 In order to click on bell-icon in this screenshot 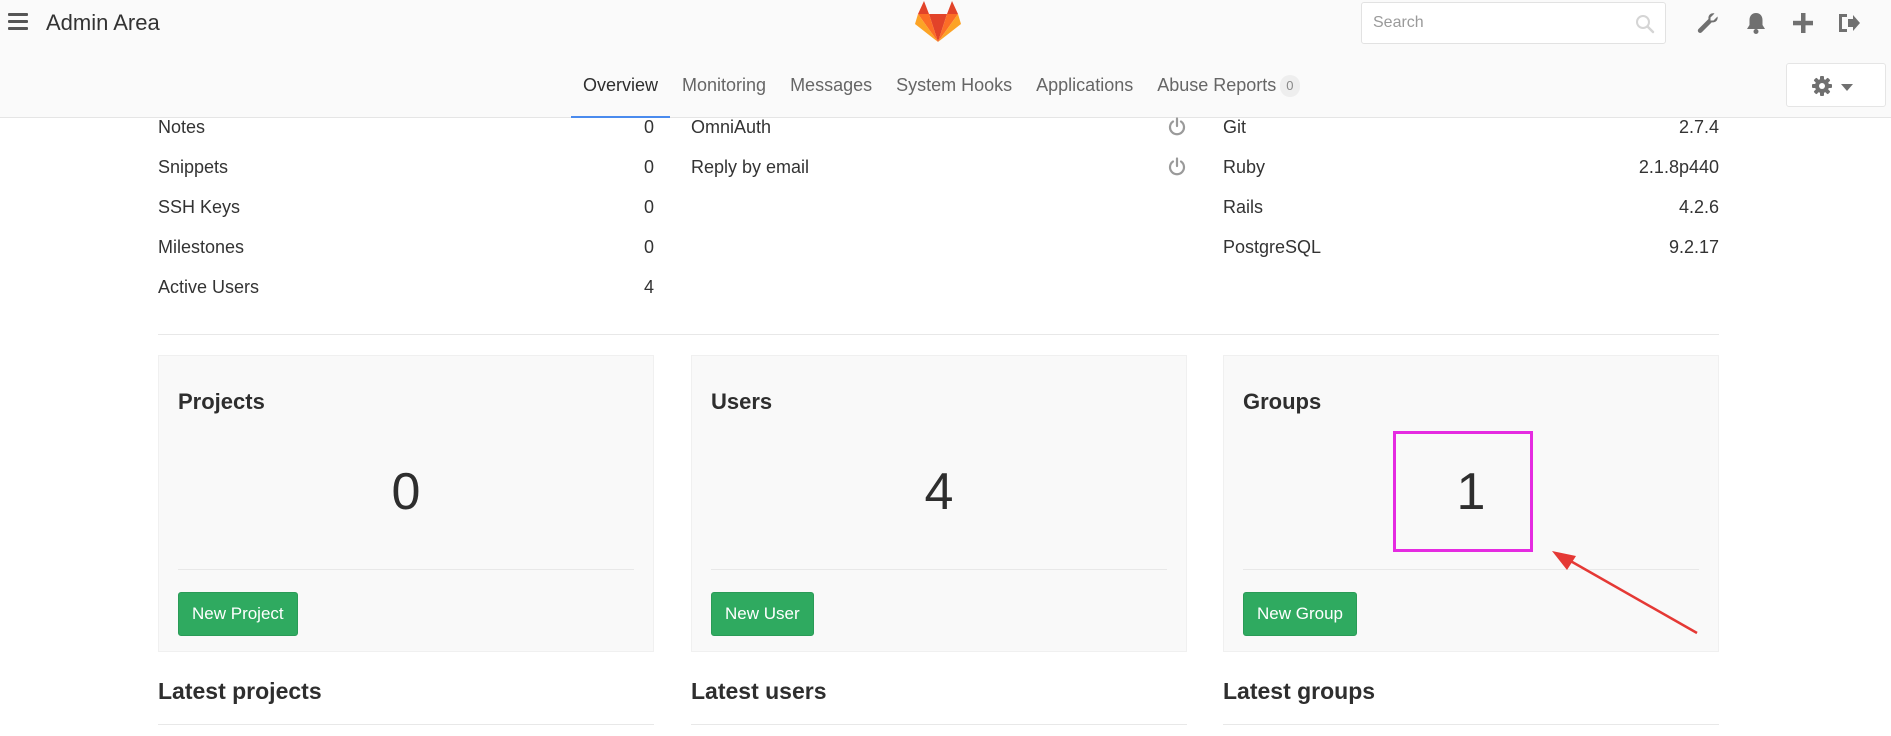, I will do `click(1756, 23)`.